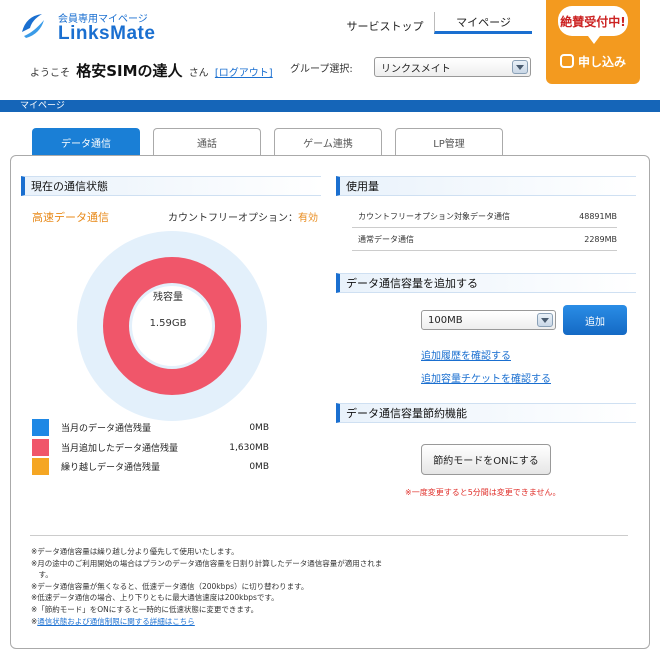 Image resolution: width=660 pixels, height=659 pixels. What do you see at coordinates (168, 297) in the screenshot?
I see `remain-label: 残容量` at bounding box center [168, 297].